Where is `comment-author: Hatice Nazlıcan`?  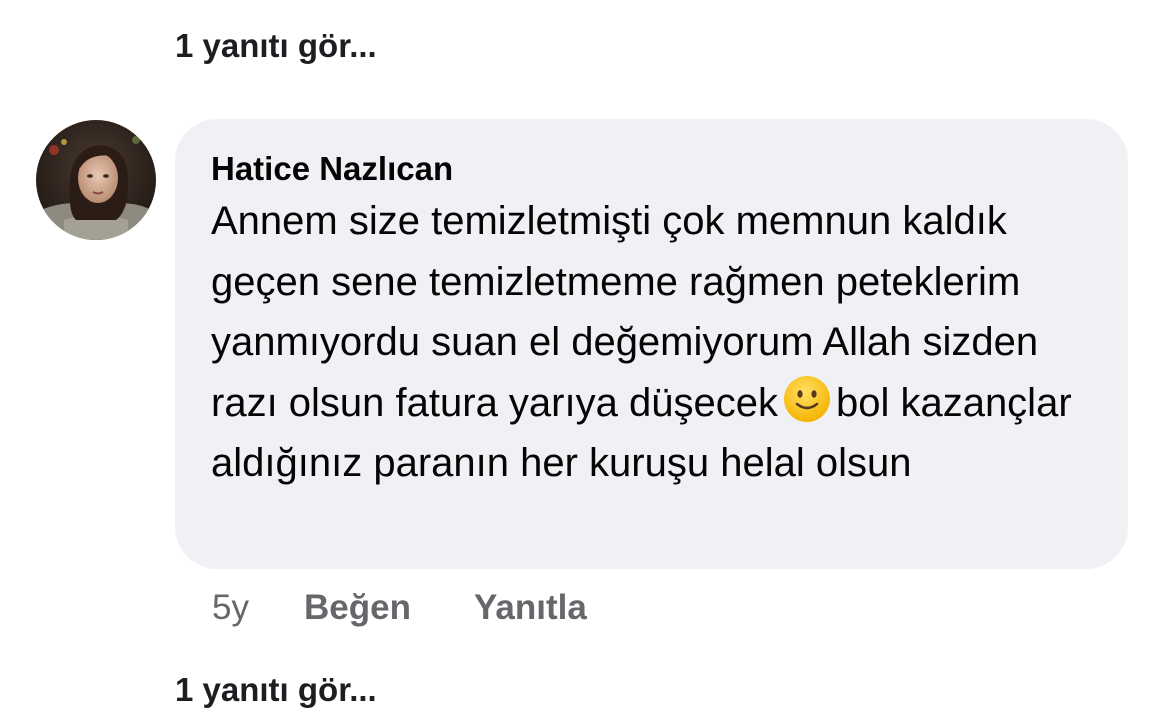 comment-author: Hatice Nazlıcan is located at coordinates (332, 169).